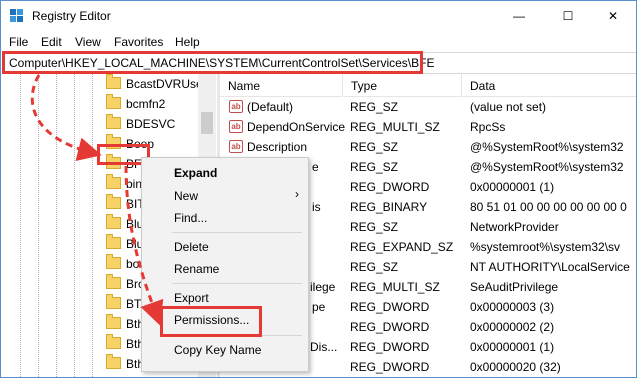  I want to click on window-title: Registry Editor, so click(71, 16).